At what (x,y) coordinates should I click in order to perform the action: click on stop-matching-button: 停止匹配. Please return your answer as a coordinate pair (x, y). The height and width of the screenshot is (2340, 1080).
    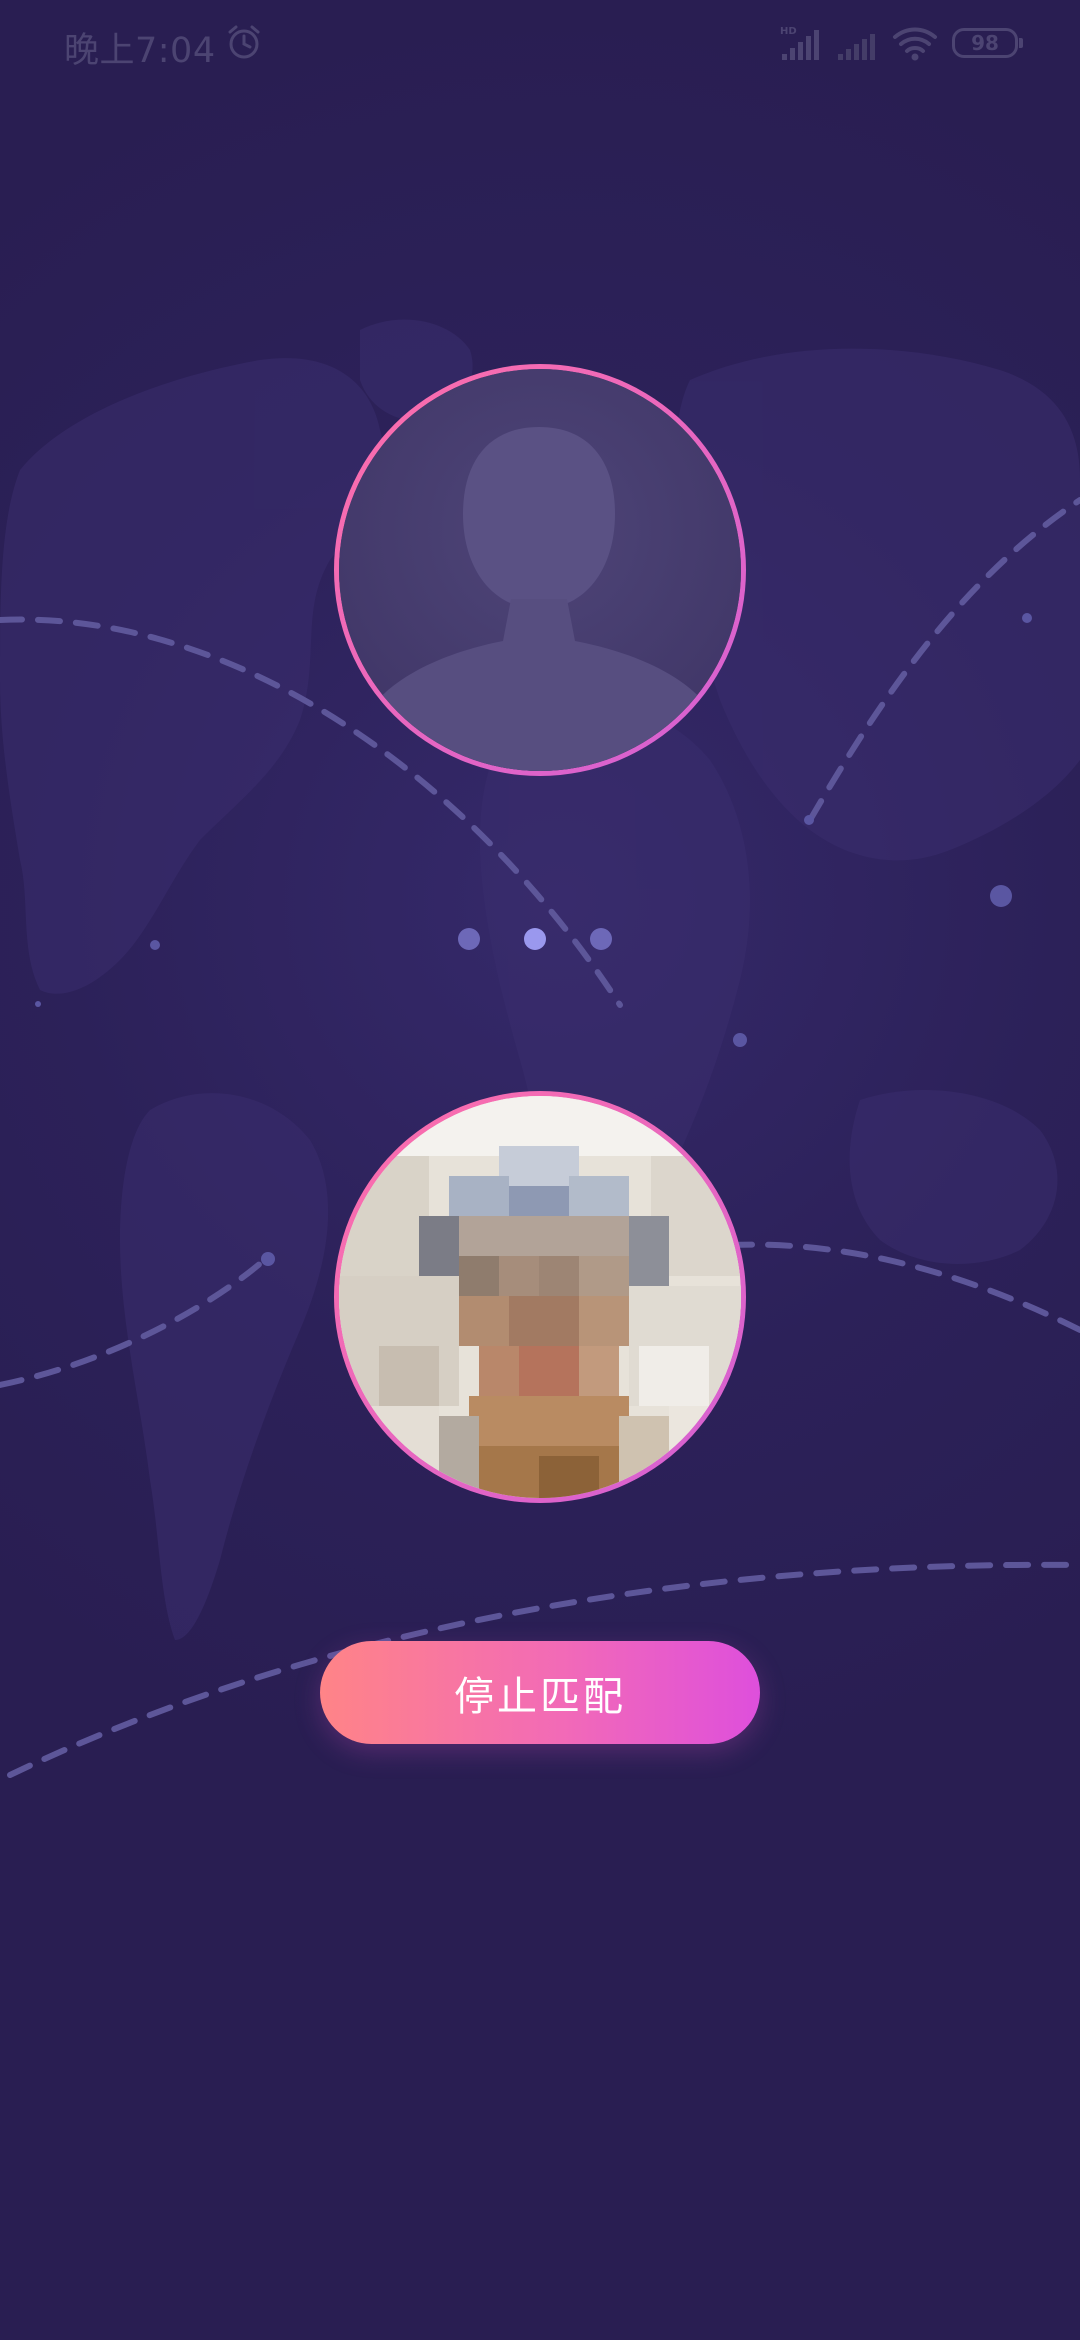
    Looking at the image, I should click on (540, 1692).